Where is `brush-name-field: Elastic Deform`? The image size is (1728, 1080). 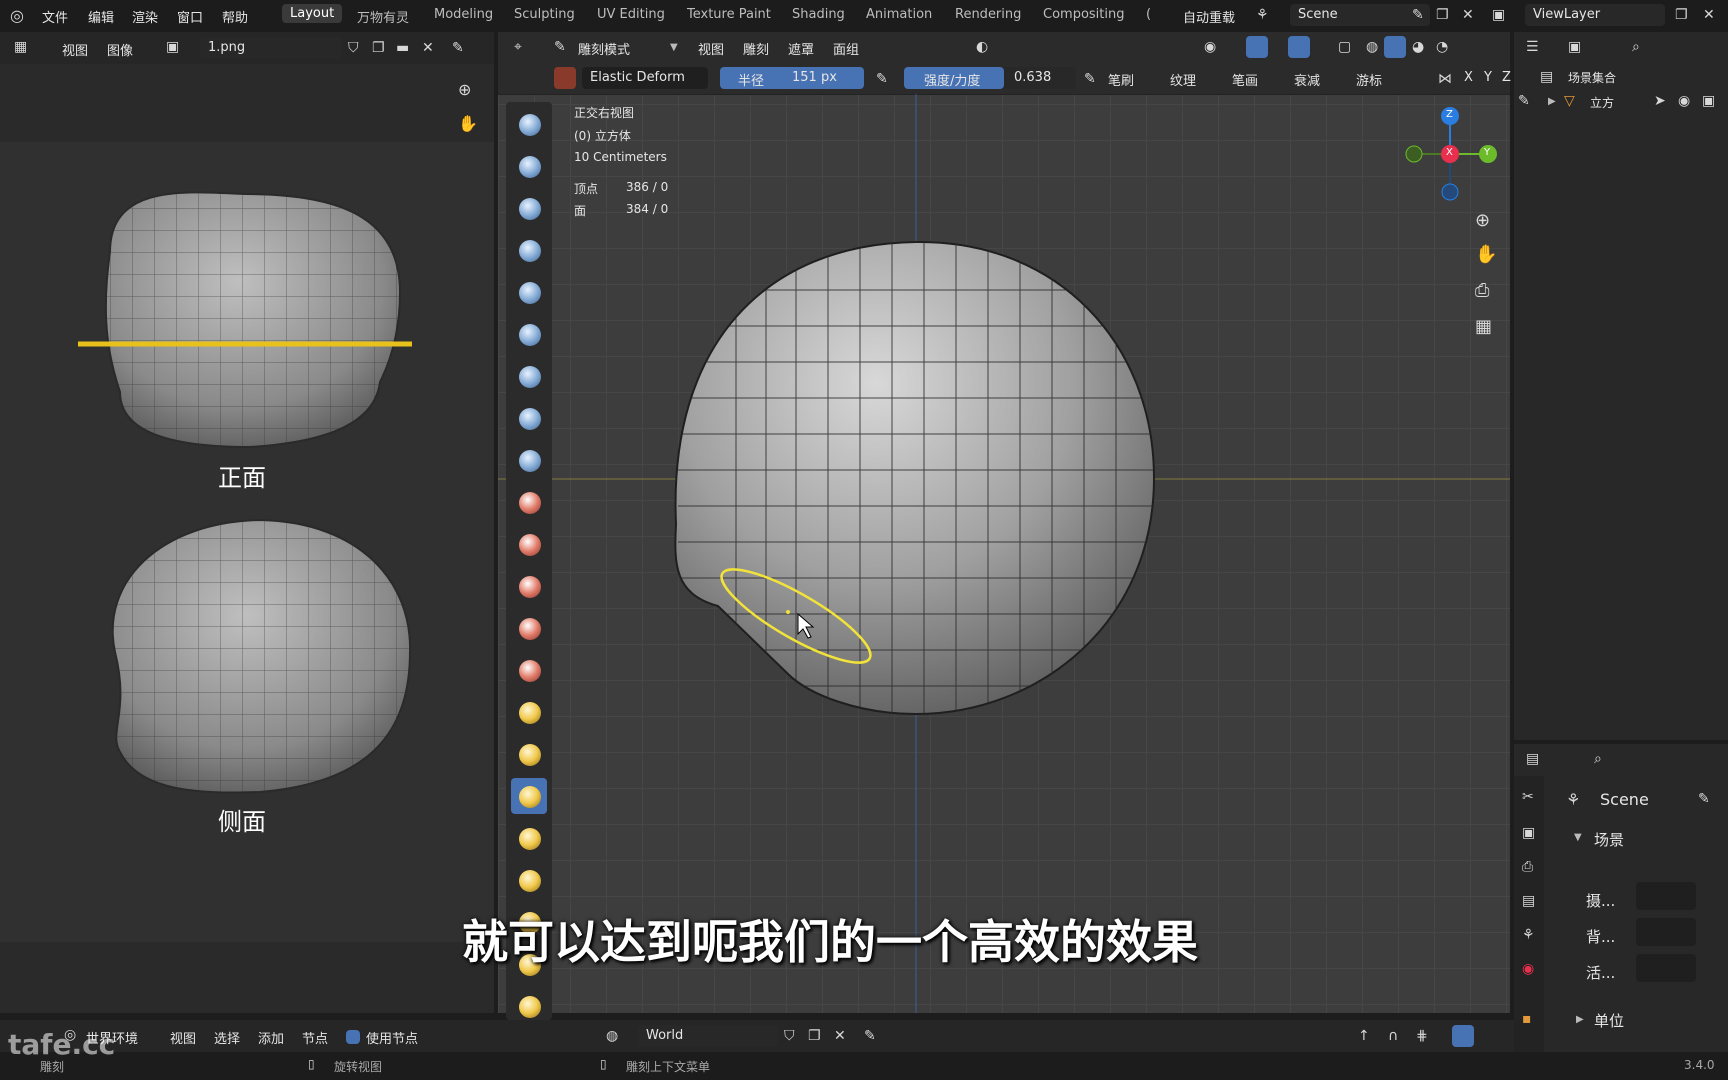 brush-name-field: Elastic Deform is located at coordinates (645, 78).